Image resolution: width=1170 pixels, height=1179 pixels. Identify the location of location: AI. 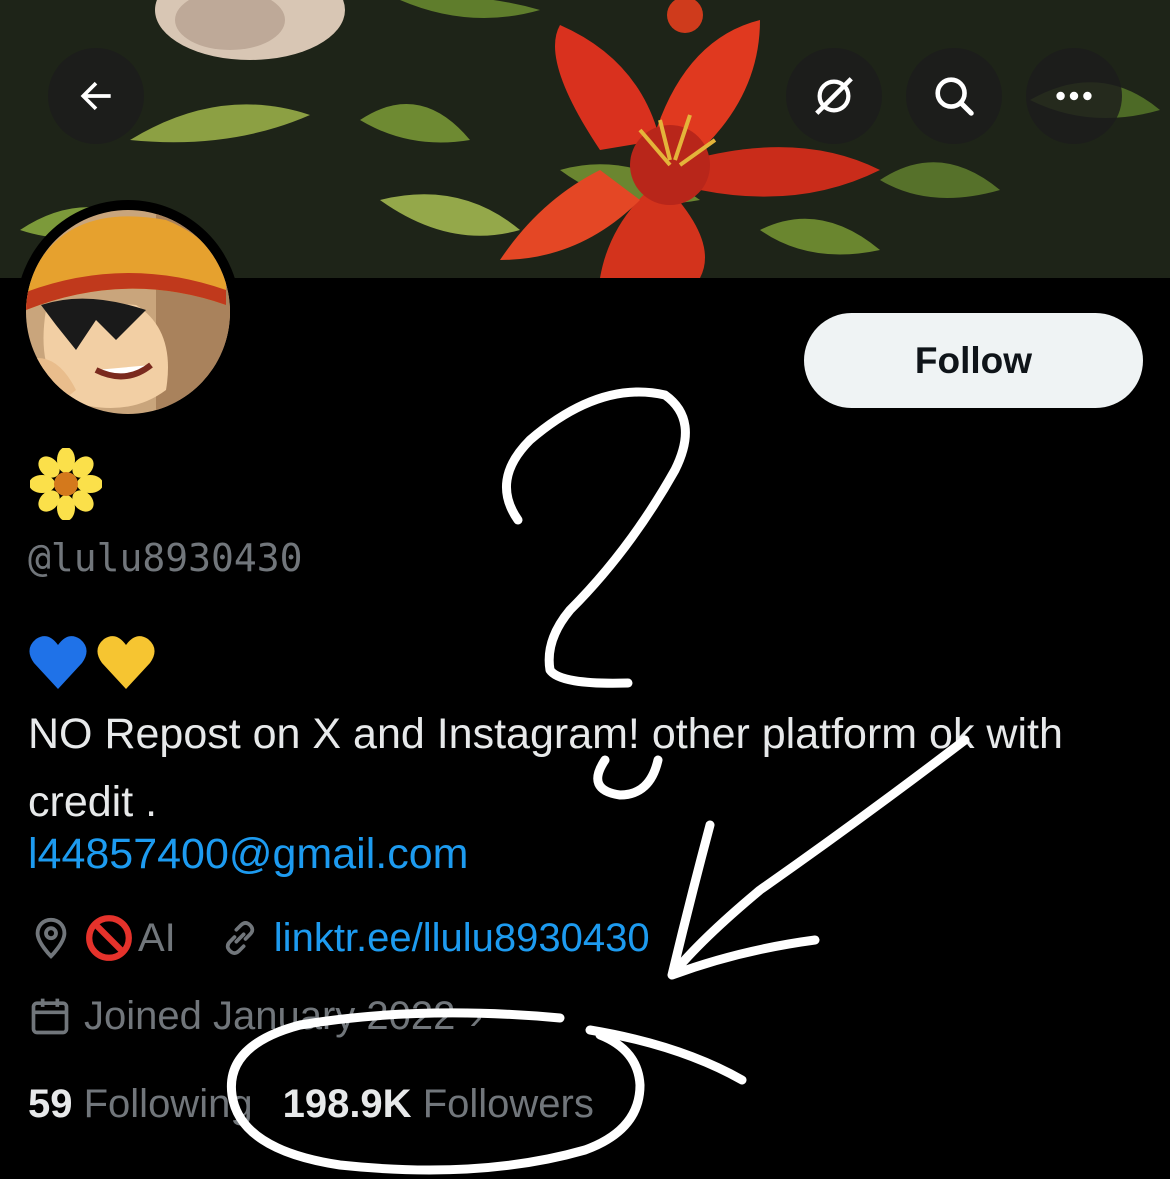
(102, 938).